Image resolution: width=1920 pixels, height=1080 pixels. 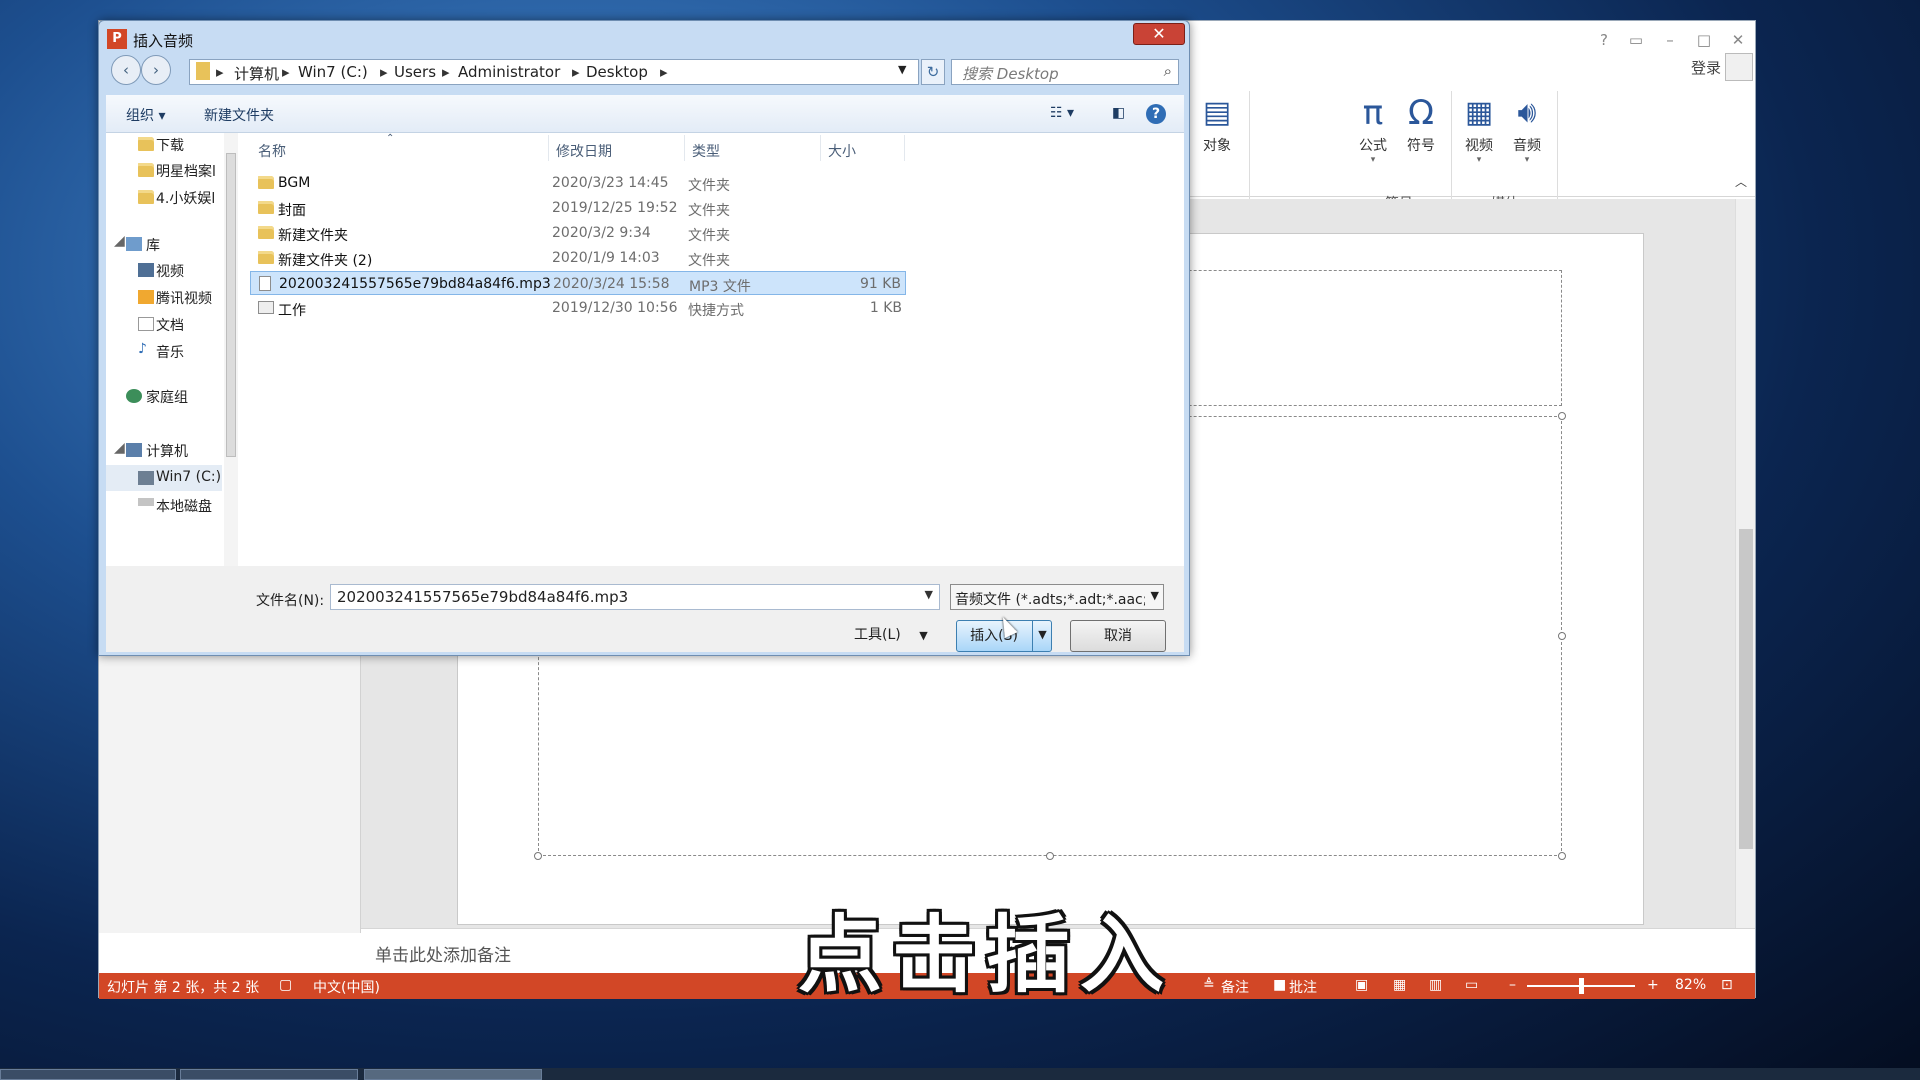 What do you see at coordinates (1471, 985) in the screenshot?
I see `slideshow-icon: ▭` at bounding box center [1471, 985].